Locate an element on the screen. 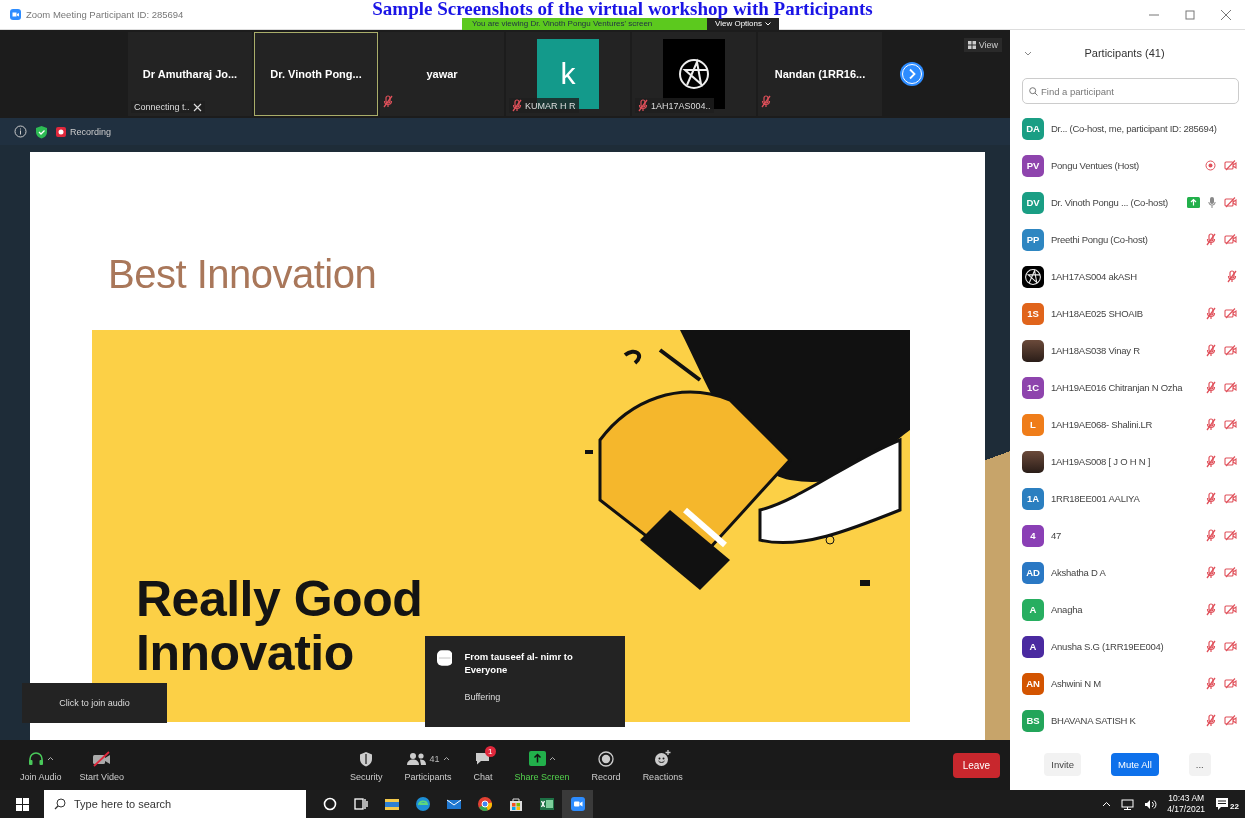 This screenshot has height=818, width=1245. video-camera-icon is located at coordinates (577, 804).